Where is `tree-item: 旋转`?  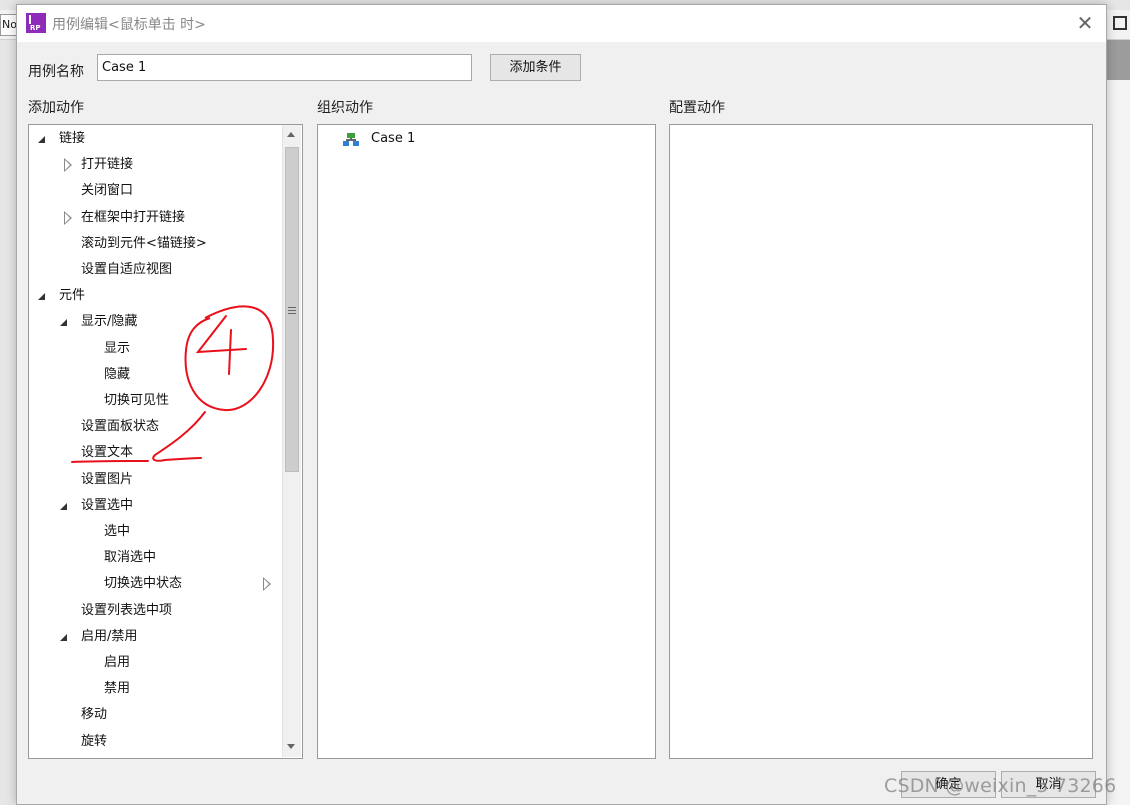 tree-item: 旋转 is located at coordinates (94, 742).